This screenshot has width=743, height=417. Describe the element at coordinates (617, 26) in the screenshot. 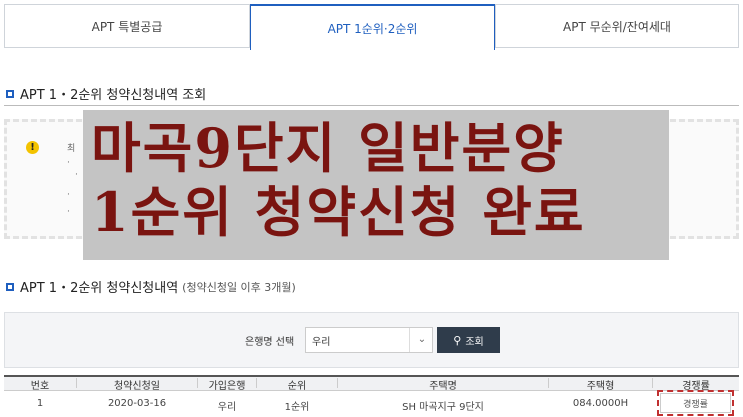

I see `tab-apt-unranked: APT 무순위/잔여세대` at that location.